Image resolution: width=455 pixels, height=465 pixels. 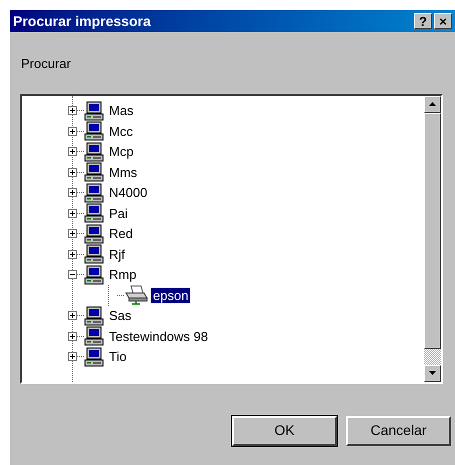 I want to click on scroll-down-button, so click(x=432, y=373).